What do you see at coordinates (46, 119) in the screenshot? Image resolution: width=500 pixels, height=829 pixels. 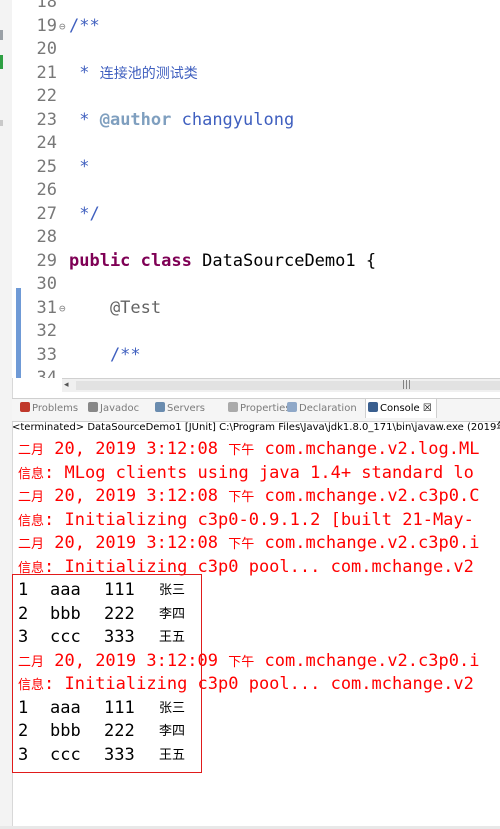 I see `line-number: 23` at bounding box center [46, 119].